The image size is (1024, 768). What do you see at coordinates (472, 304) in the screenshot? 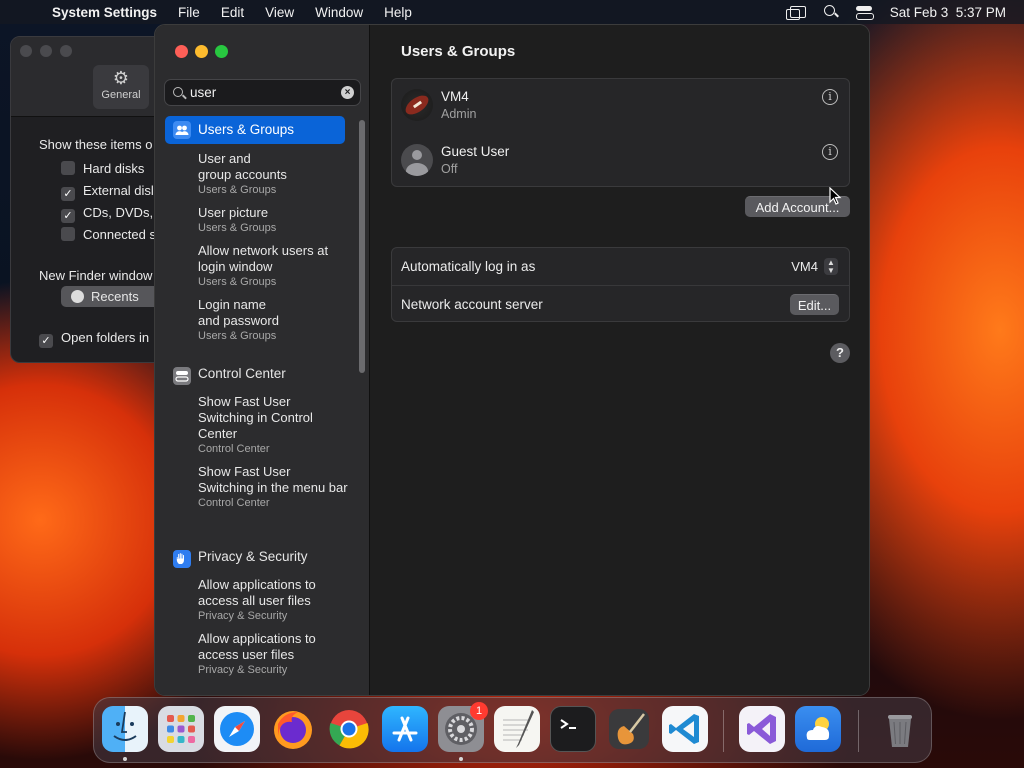
I see `network-server-label: Network account server` at bounding box center [472, 304].